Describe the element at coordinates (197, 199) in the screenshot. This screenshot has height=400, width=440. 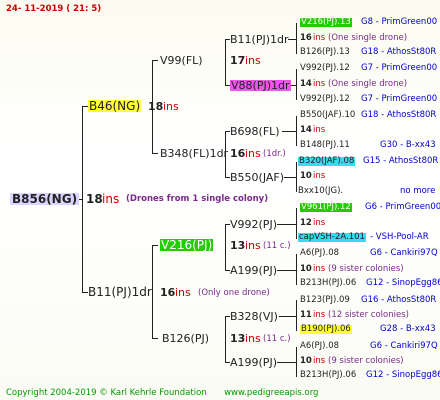
I see `root-note: (Drones from 1 single colony)` at that location.